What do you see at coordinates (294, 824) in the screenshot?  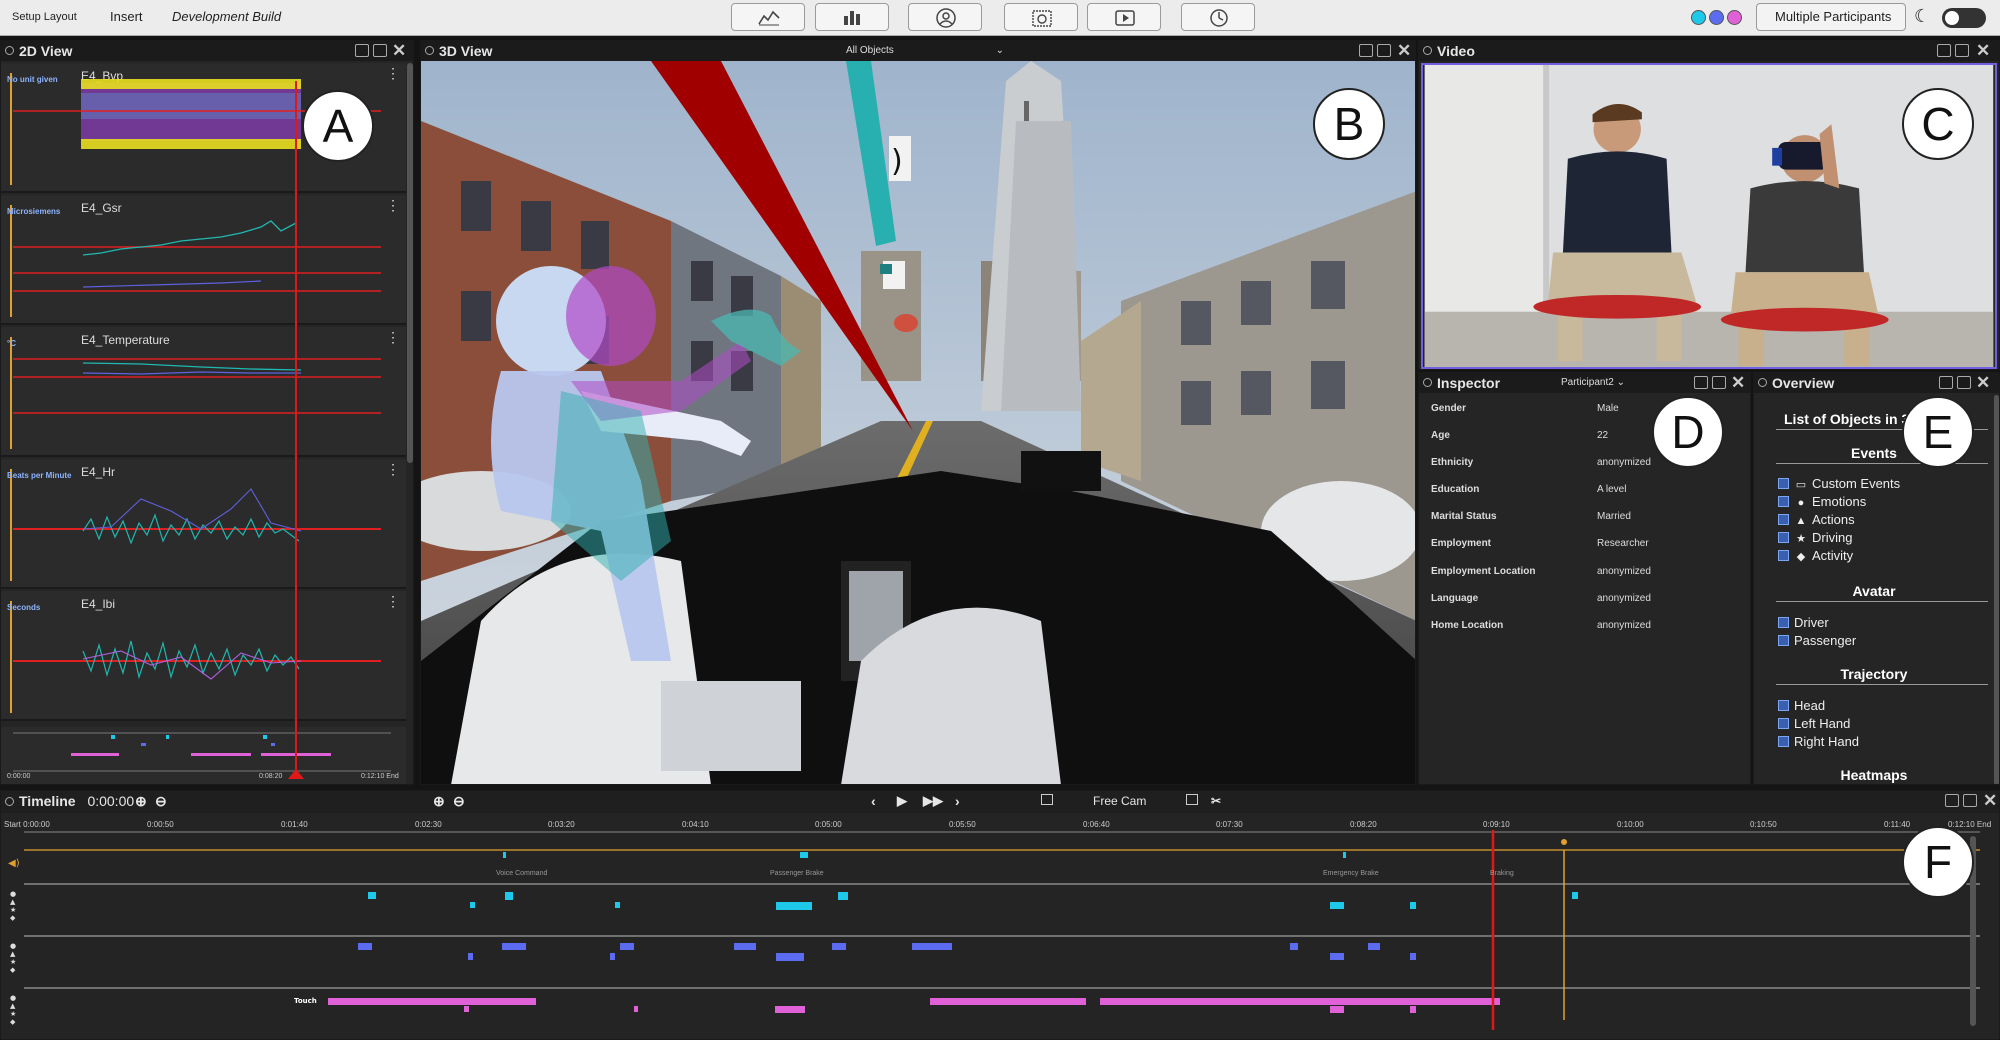 I see `tick-label: 0:01:40` at bounding box center [294, 824].